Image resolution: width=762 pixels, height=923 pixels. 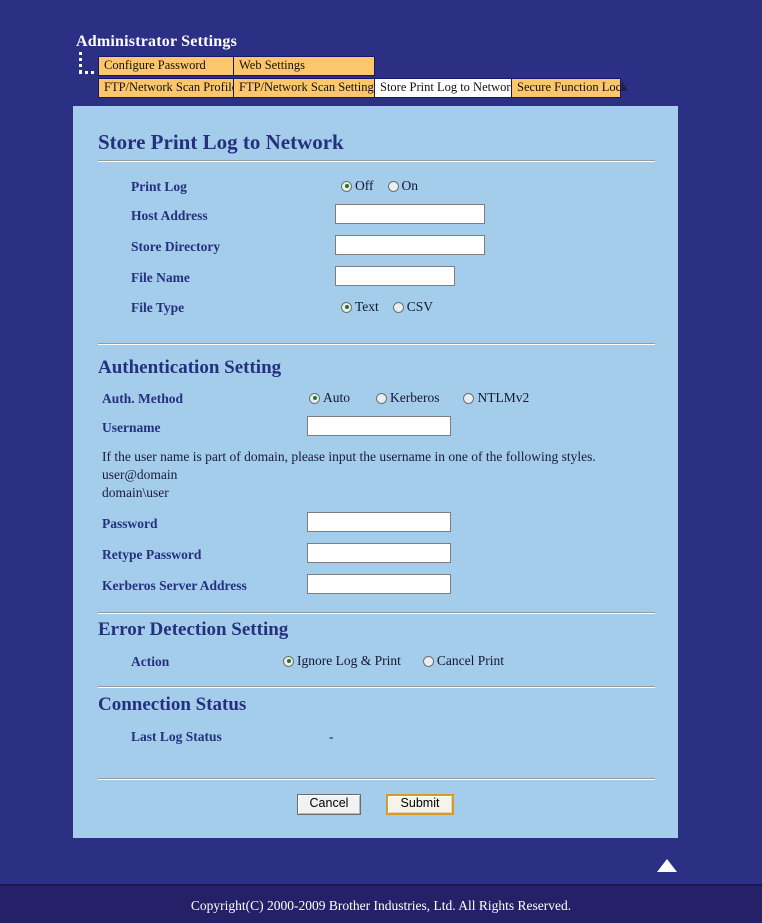 What do you see at coordinates (329, 804) in the screenshot?
I see `cancel-button: Cancel` at bounding box center [329, 804].